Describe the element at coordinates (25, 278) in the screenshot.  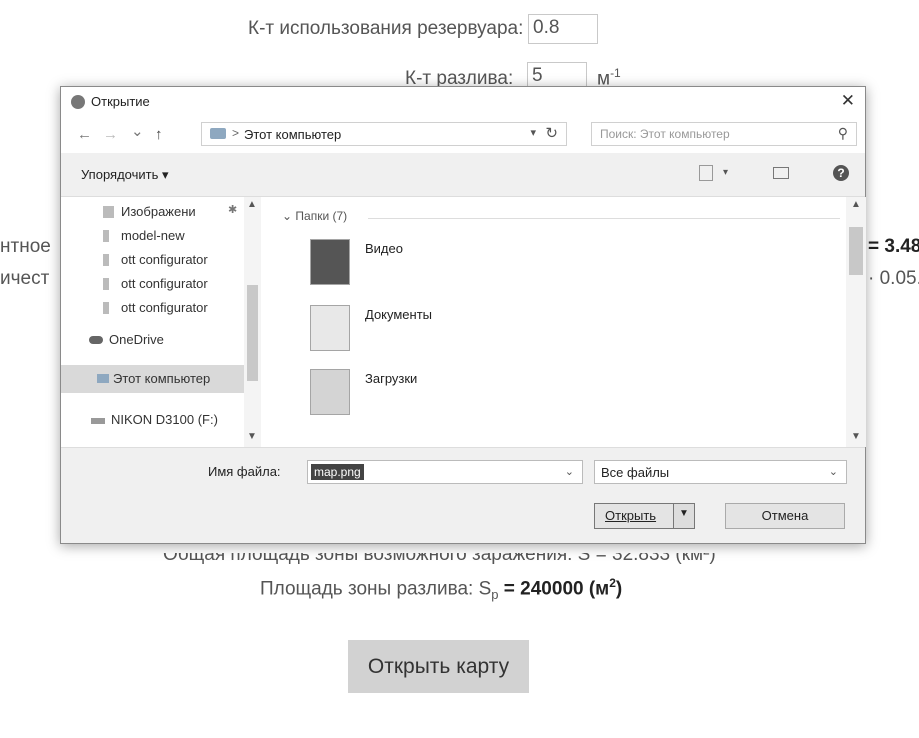
I see `left-fragment-2: ичест` at that location.